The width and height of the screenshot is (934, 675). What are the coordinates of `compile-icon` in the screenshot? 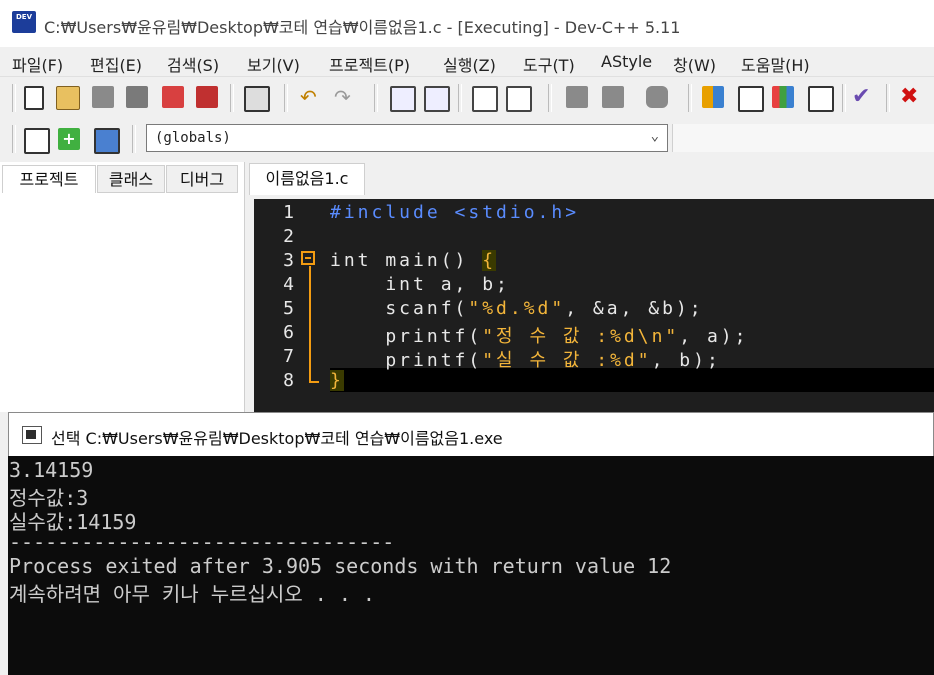 It's located at (713, 97).